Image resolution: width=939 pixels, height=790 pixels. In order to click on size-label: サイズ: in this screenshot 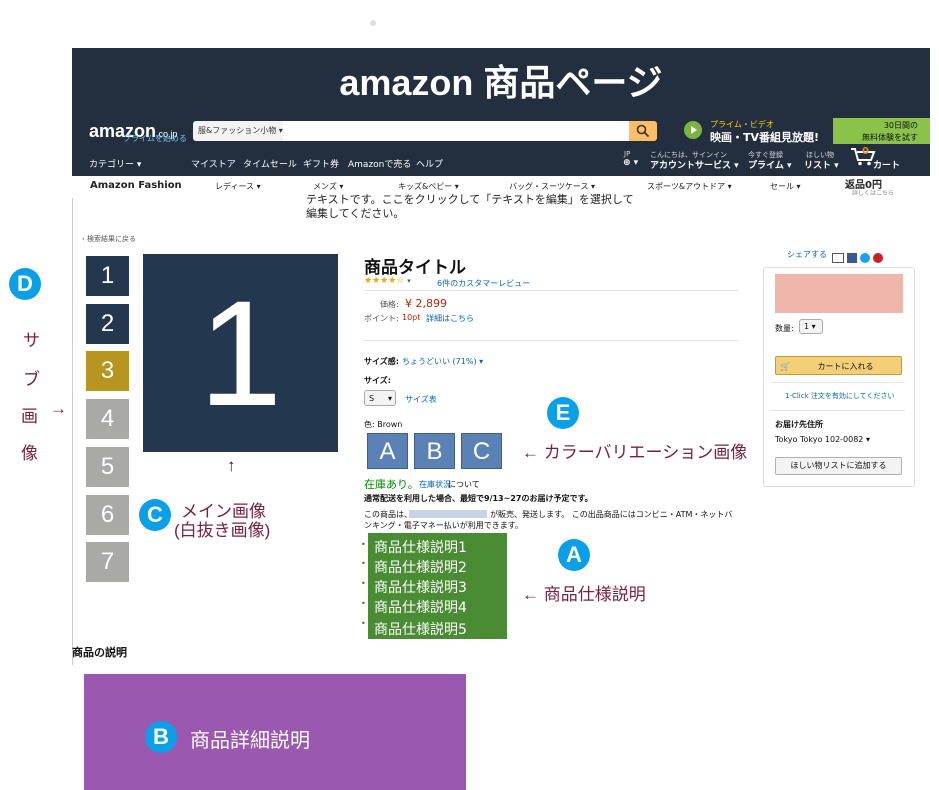, I will do `click(377, 380)`.